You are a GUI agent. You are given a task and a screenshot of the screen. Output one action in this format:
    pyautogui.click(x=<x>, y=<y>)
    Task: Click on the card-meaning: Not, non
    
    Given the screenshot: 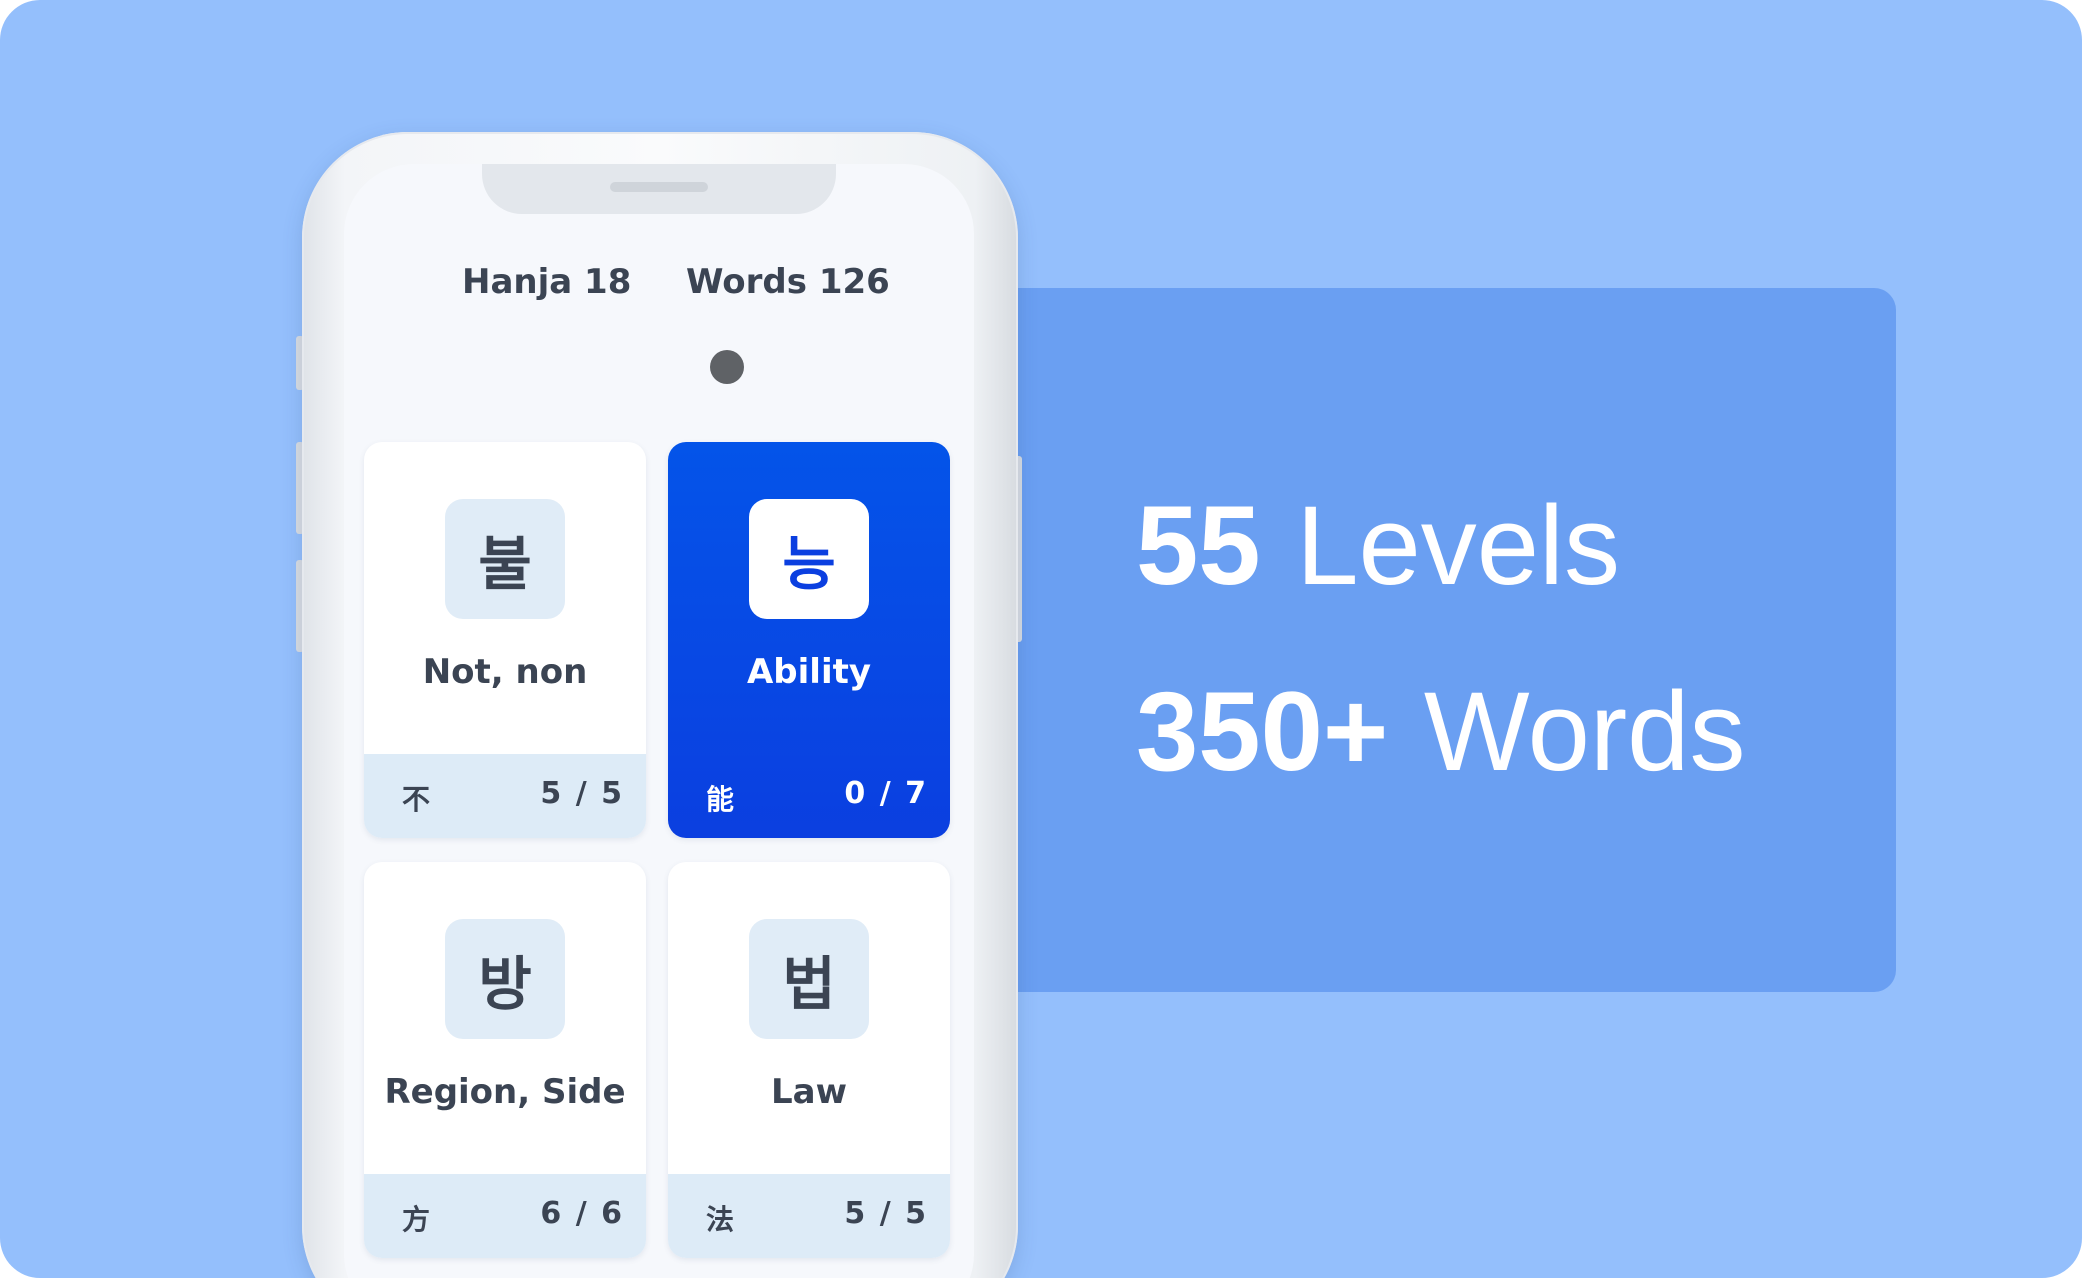 What is the action you would take?
    pyautogui.click(x=505, y=672)
    